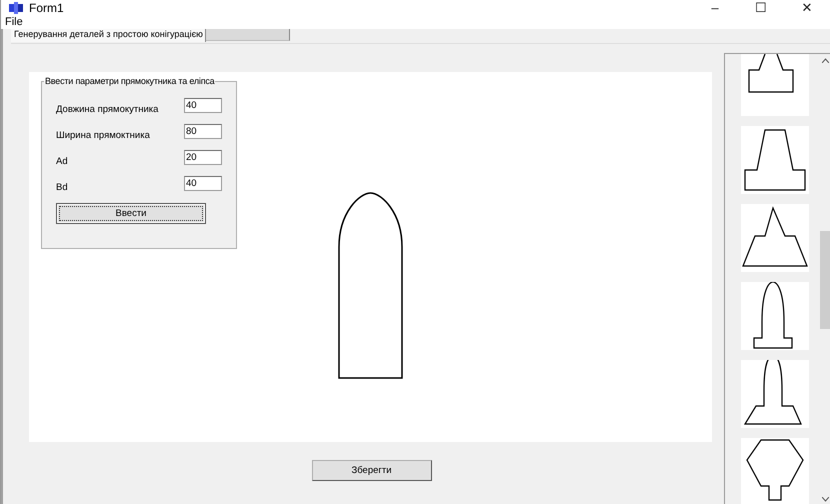 The height and width of the screenshot is (504, 830). What do you see at coordinates (108, 35) in the screenshot?
I see `tab: Генерування деталей з простою конігурацією` at bounding box center [108, 35].